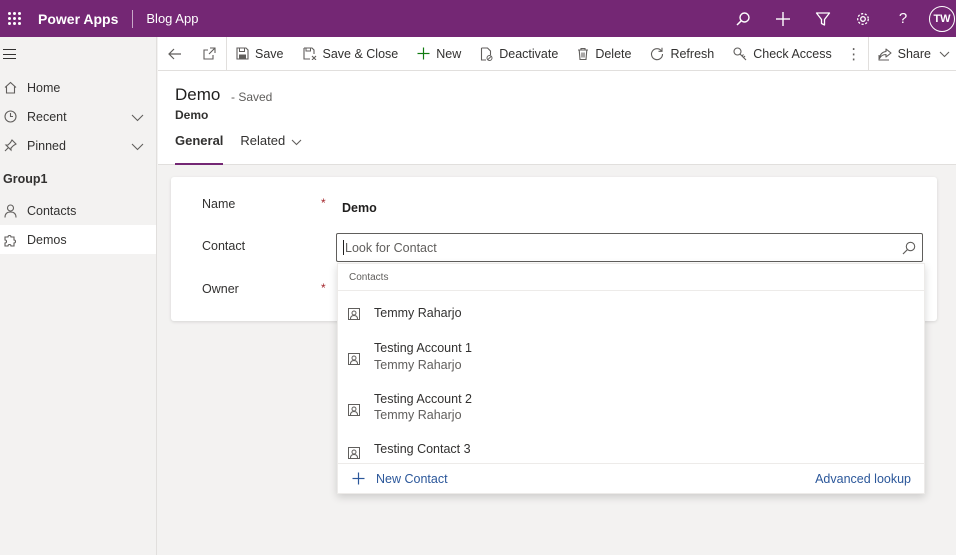 The width and height of the screenshot is (956, 555). Describe the element at coordinates (309, 53) in the screenshot. I see `save-close-icon` at that location.